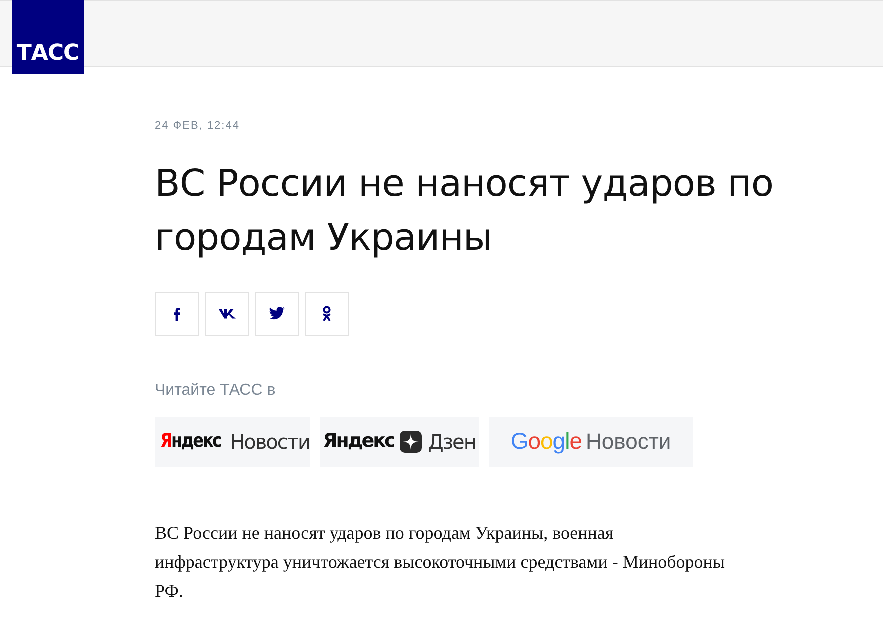  I want to click on article-title: ВС России не наносят ударов по городам Украины, so click(464, 210).